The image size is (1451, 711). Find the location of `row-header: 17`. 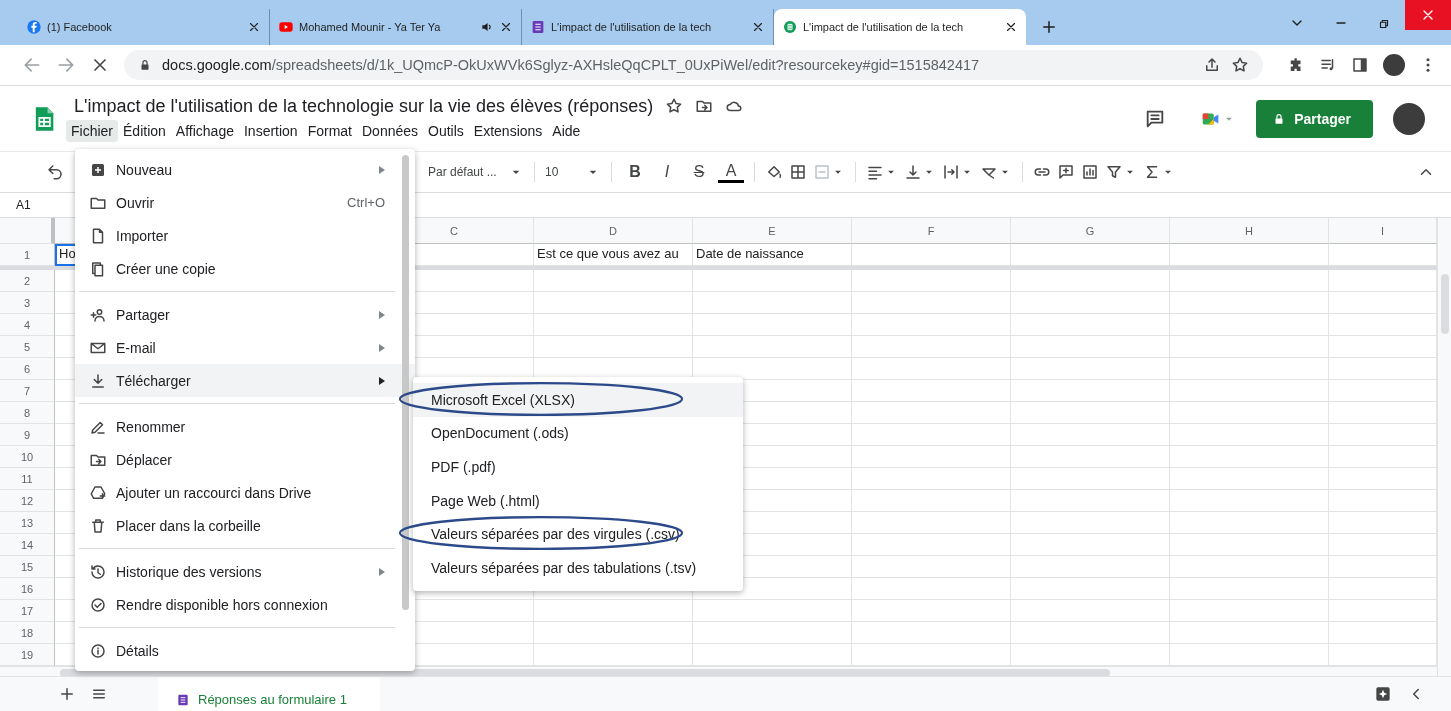

row-header: 17 is located at coordinates (27, 611).